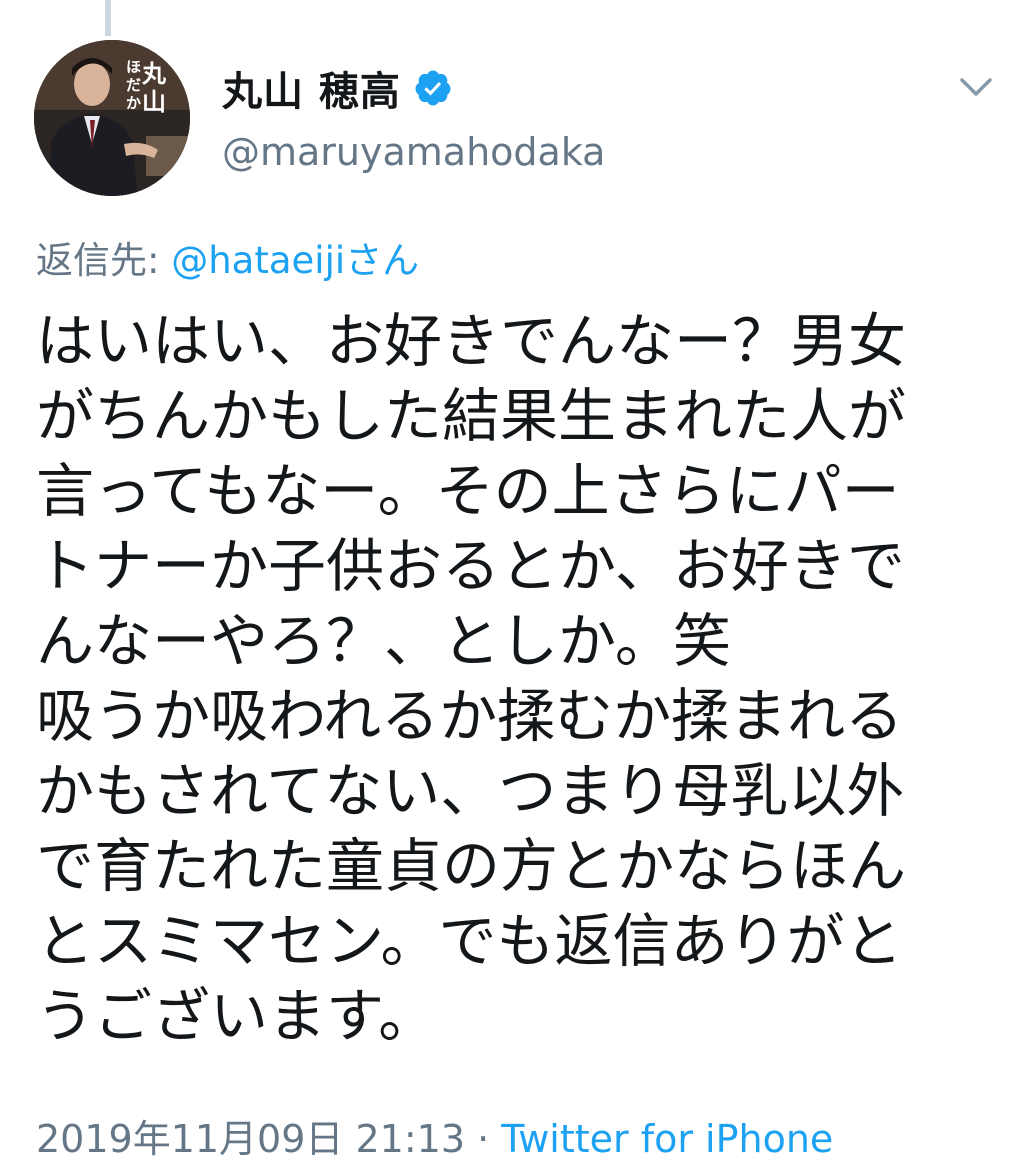 This screenshot has height=1175, width=1024. Describe the element at coordinates (470, 716) in the screenshot. I see `tweet-text-line: 吸うか吸われるか揉むか揉まれる` at that location.